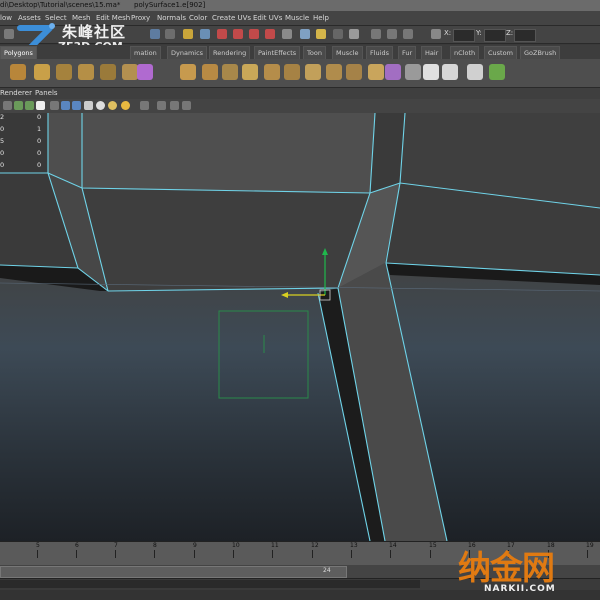  What do you see at coordinates (108, 72) in the screenshot?
I see `poly-plane-icon` at bounding box center [108, 72].